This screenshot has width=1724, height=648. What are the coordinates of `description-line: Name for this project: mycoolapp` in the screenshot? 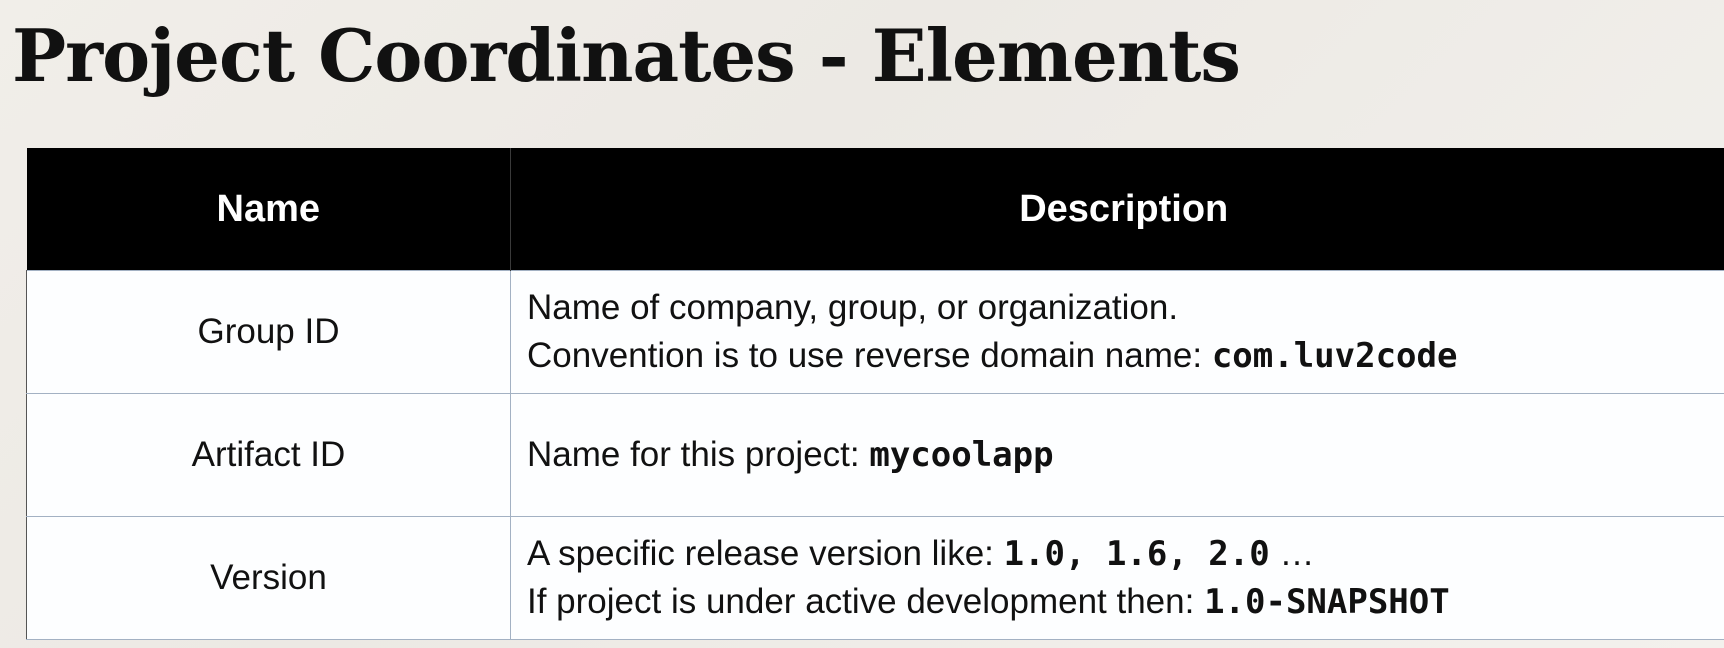 It's located at (1125, 455).